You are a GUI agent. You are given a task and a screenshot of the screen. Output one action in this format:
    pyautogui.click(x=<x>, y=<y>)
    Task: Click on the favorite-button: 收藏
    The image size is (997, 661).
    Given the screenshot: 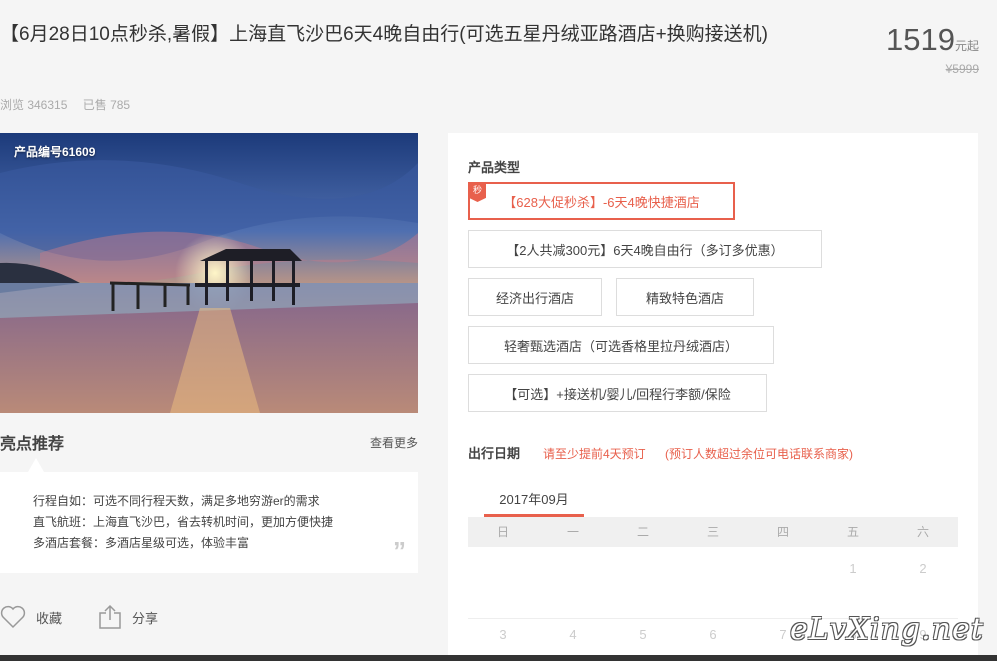 What is the action you would take?
    pyautogui.click(x=31, y=617)
    